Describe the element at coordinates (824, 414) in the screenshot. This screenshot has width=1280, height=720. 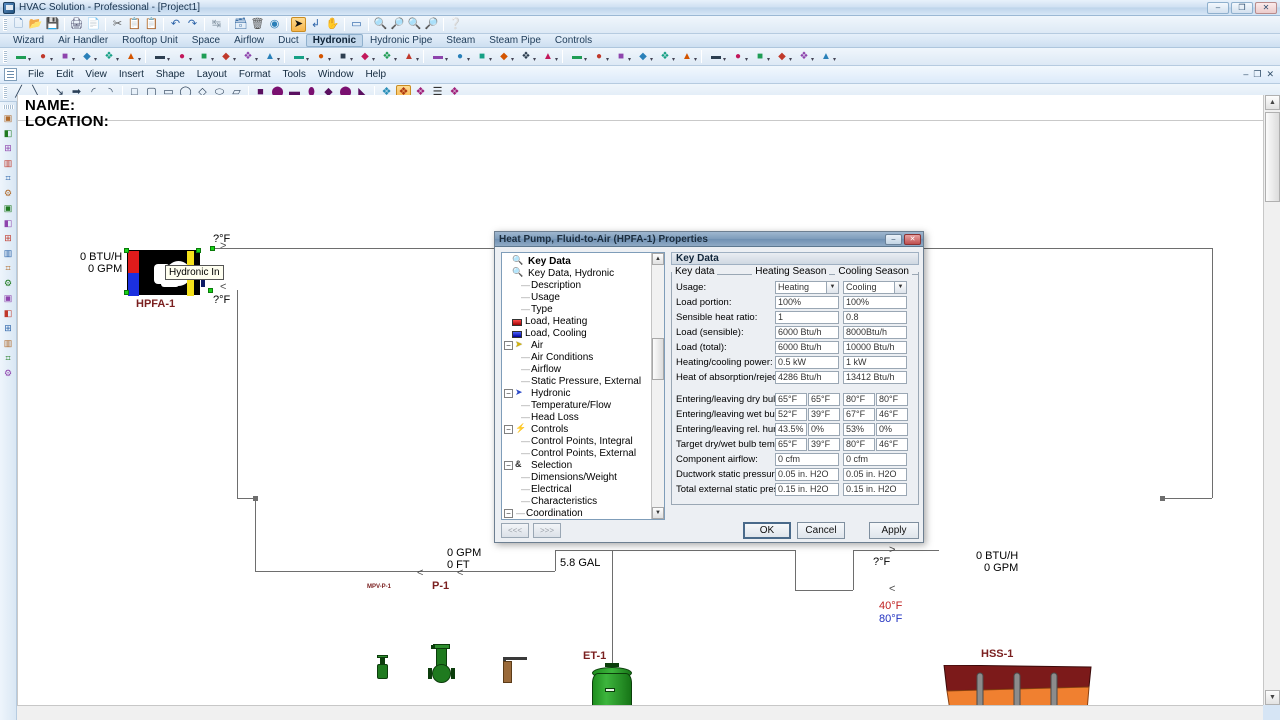
I see `heating-value-field: 39°F` at that location.